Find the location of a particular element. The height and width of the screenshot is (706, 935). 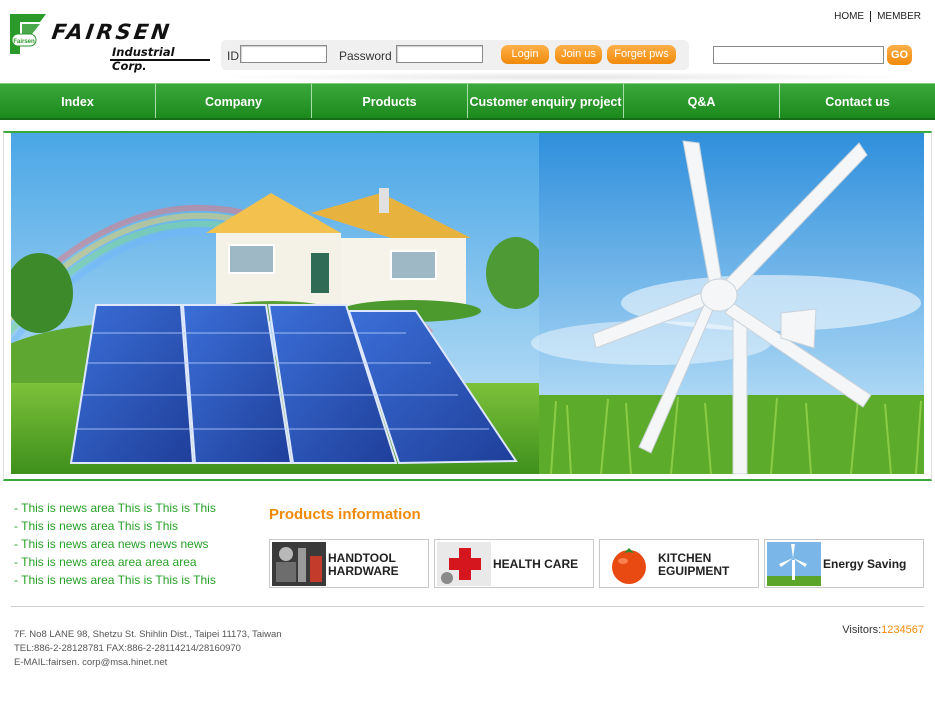

product-card-kitchen: KITCHEN EGUIPMENT is located at coordinates (679, 563).